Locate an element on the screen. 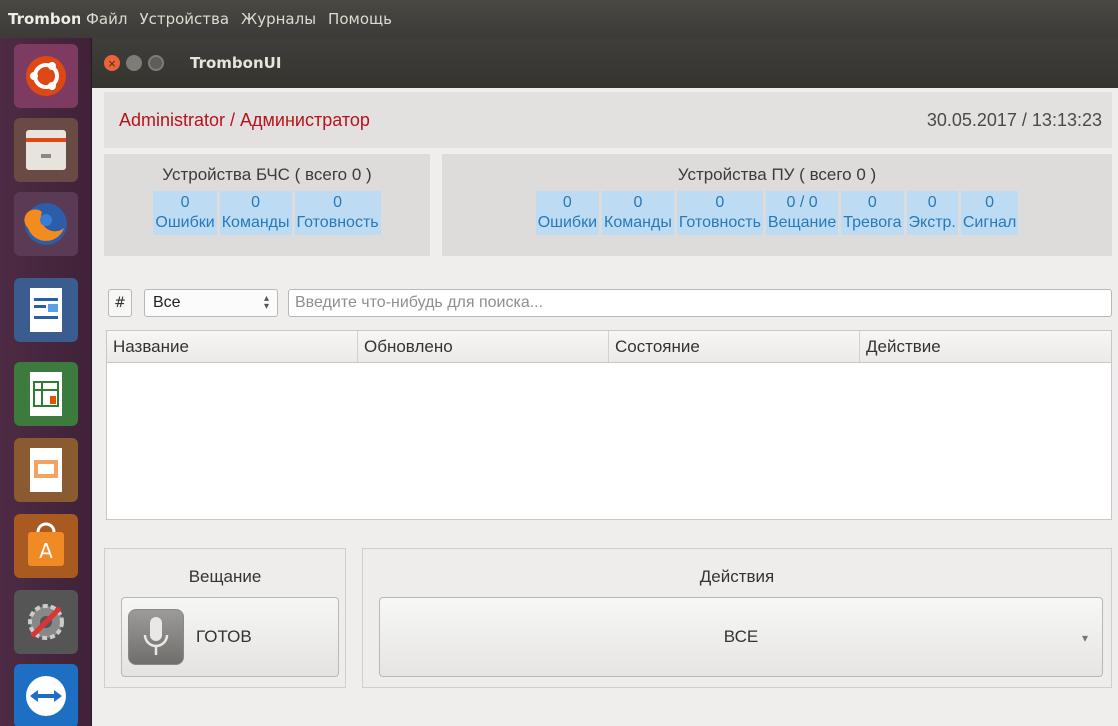  column-header-action: Действие is located at coordinates (985, 346).